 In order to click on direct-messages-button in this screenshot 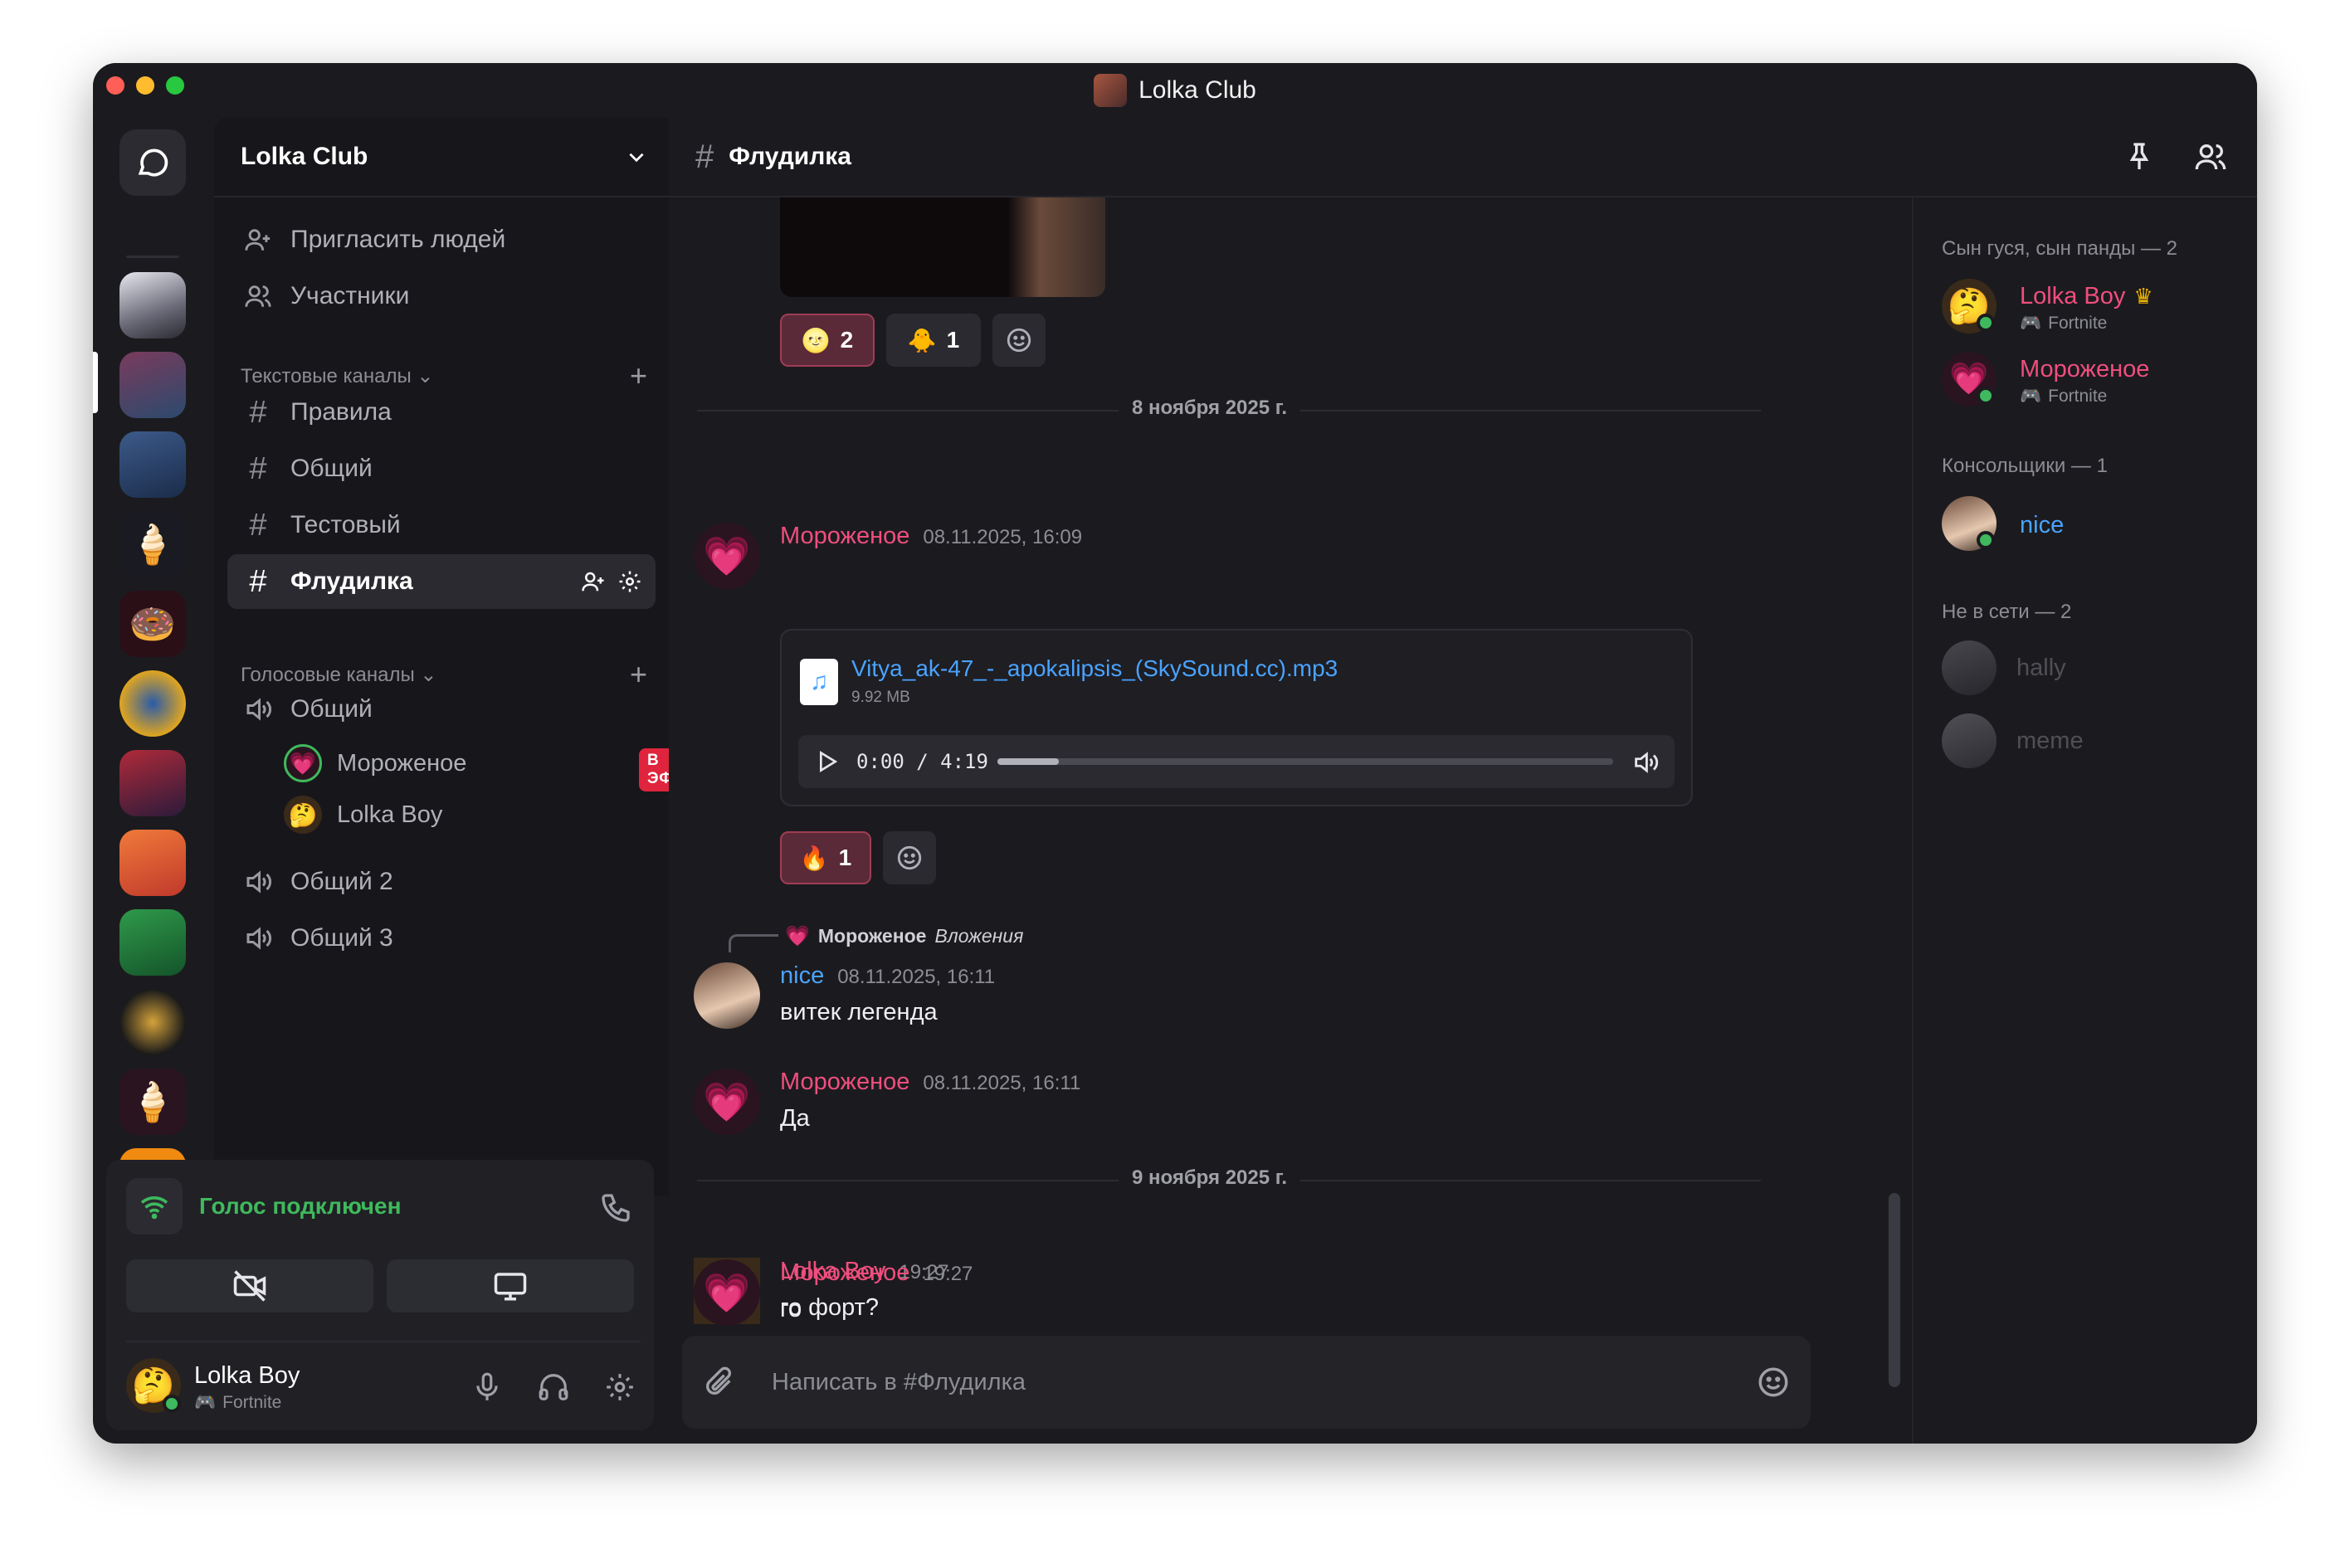, I will do `click(152, 162)`.